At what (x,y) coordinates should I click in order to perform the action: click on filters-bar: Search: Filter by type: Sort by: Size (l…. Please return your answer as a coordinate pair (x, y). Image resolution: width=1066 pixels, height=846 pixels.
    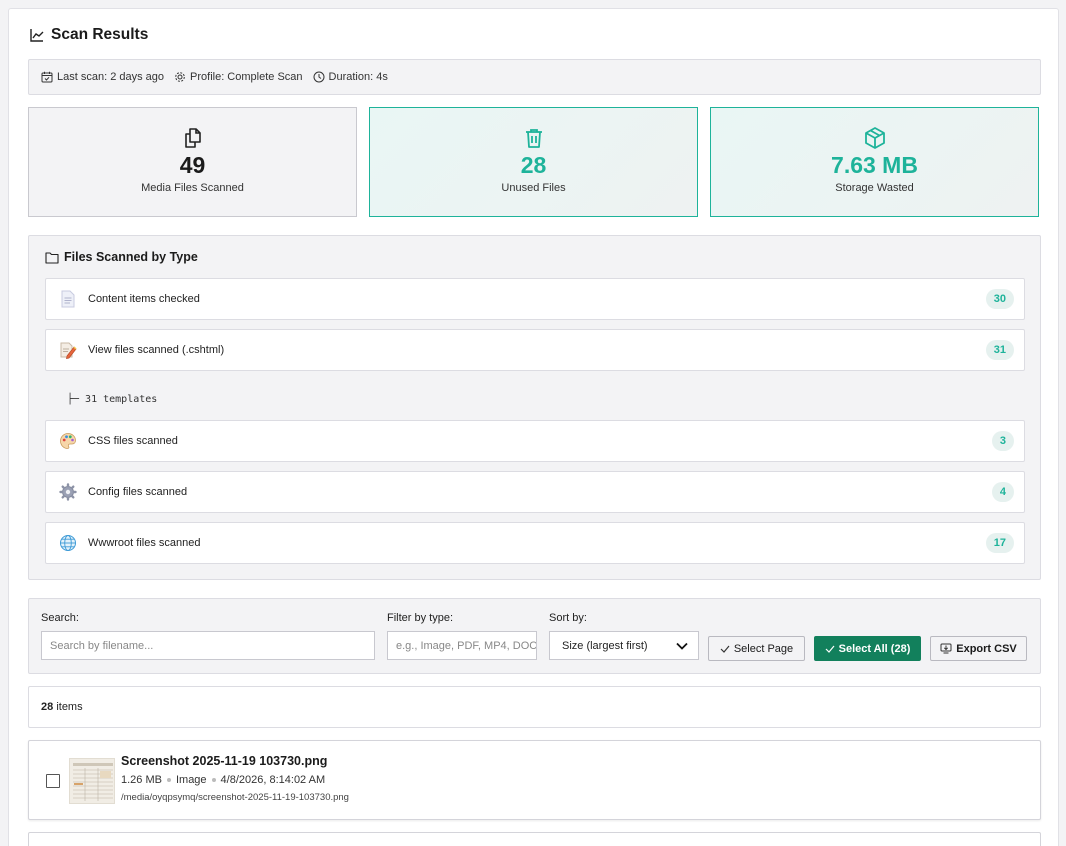
    Looking at the image, I should click on (534, 636).